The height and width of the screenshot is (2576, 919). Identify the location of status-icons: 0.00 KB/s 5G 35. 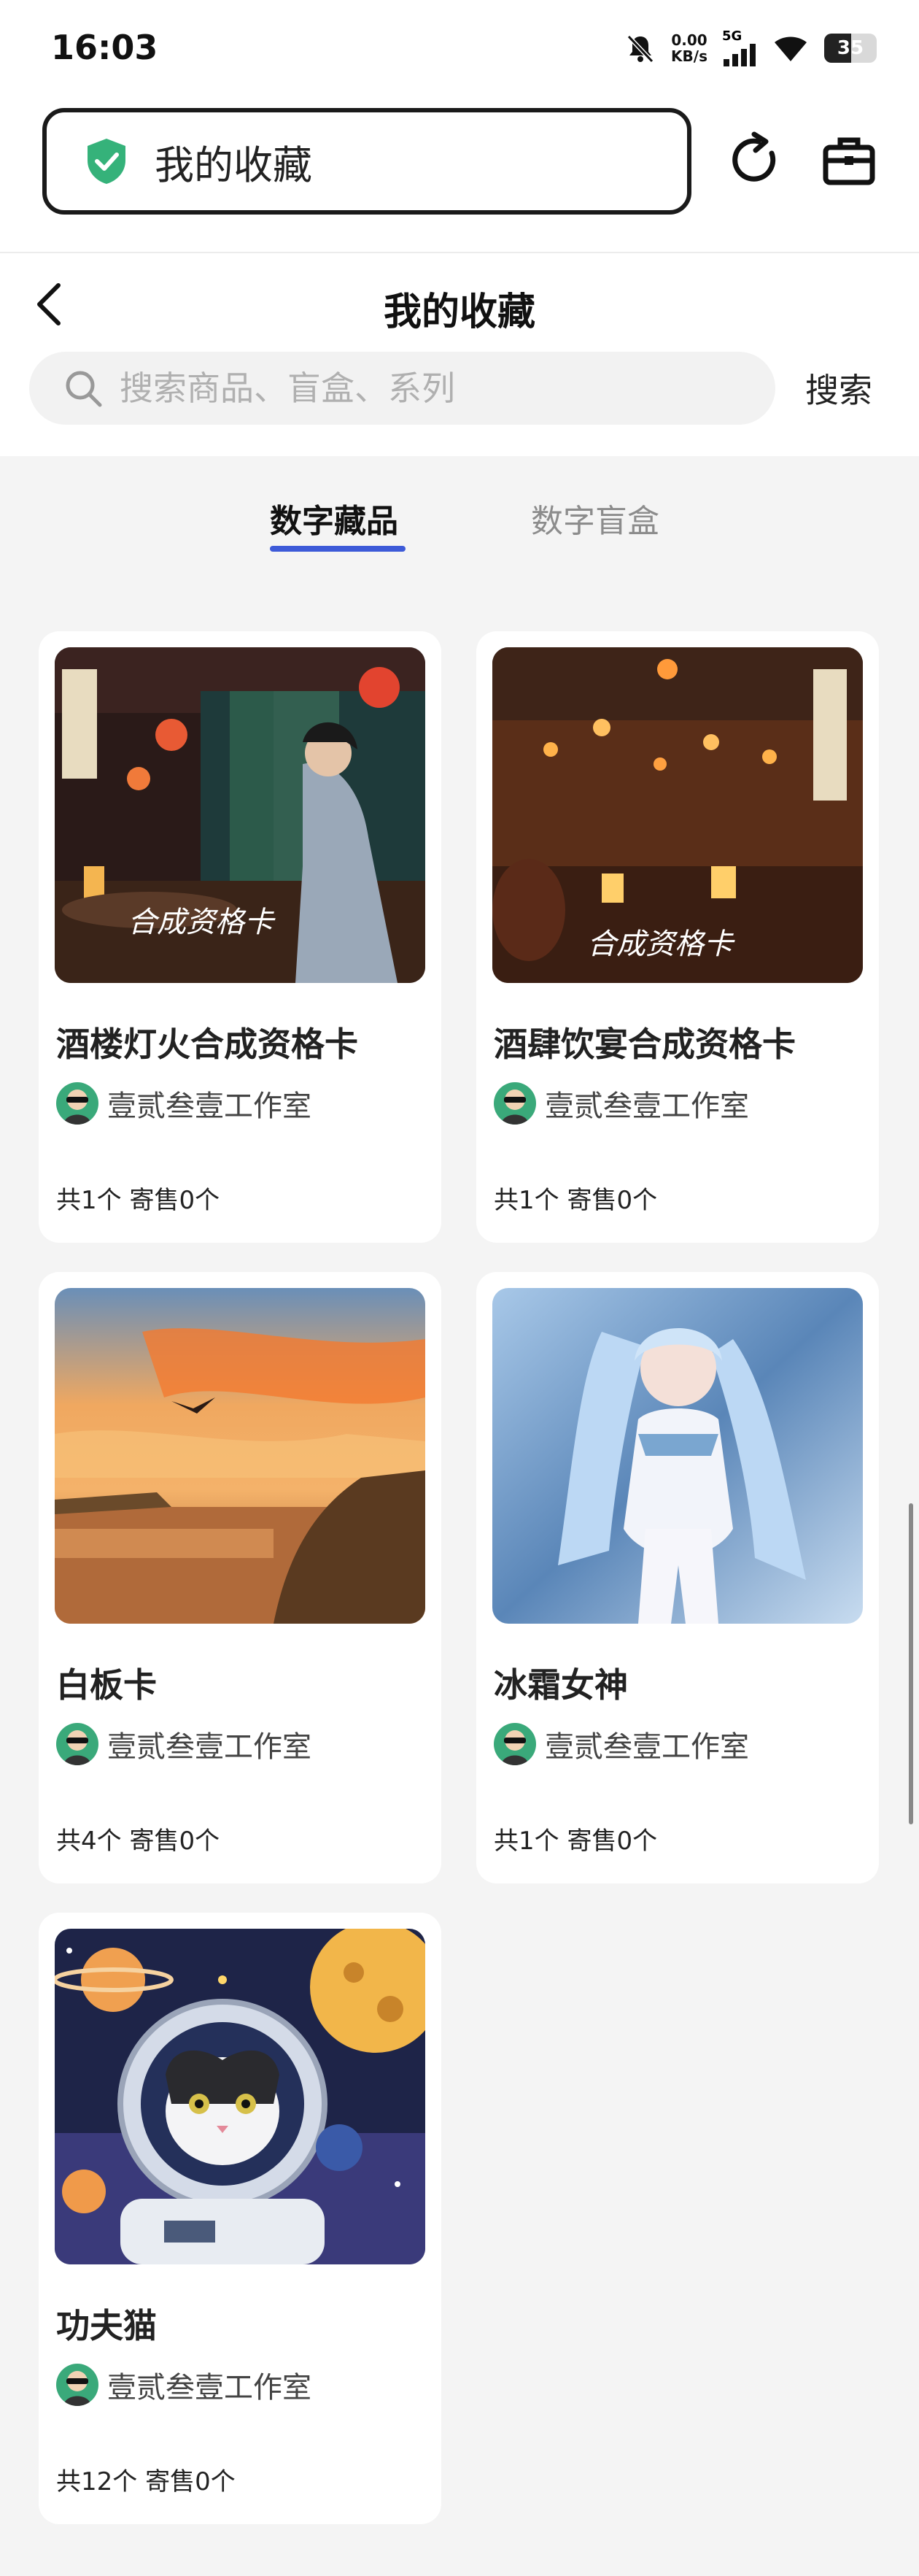
(750, 48).